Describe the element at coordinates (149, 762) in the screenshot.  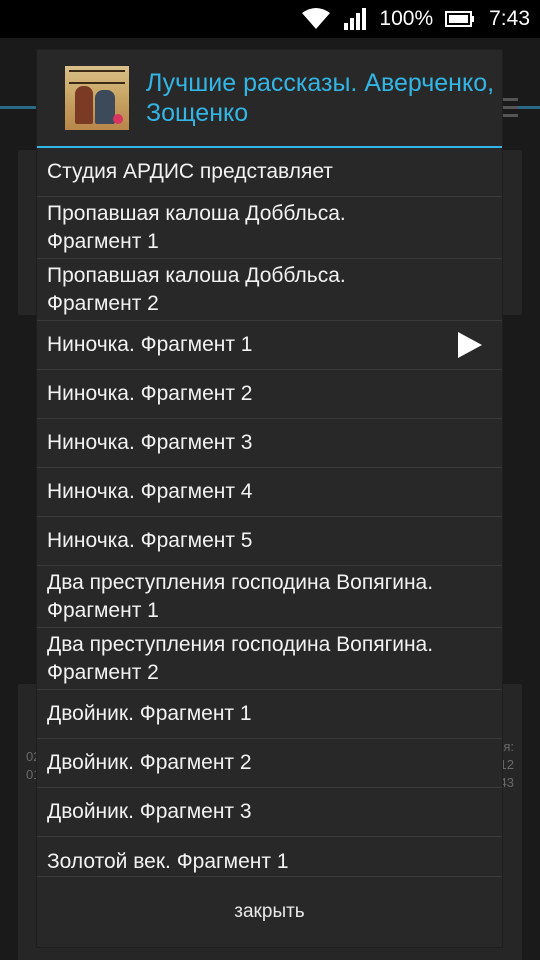
I see `track-label: Двойник. Фрагмент 2` at that location.